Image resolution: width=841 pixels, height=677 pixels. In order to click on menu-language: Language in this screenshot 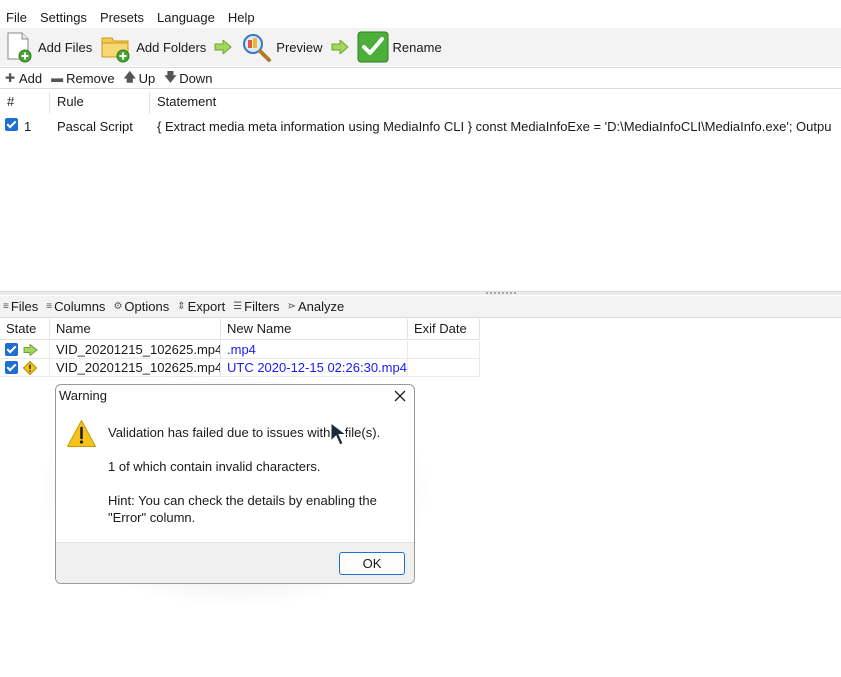, I will do `click(186, 18)`.